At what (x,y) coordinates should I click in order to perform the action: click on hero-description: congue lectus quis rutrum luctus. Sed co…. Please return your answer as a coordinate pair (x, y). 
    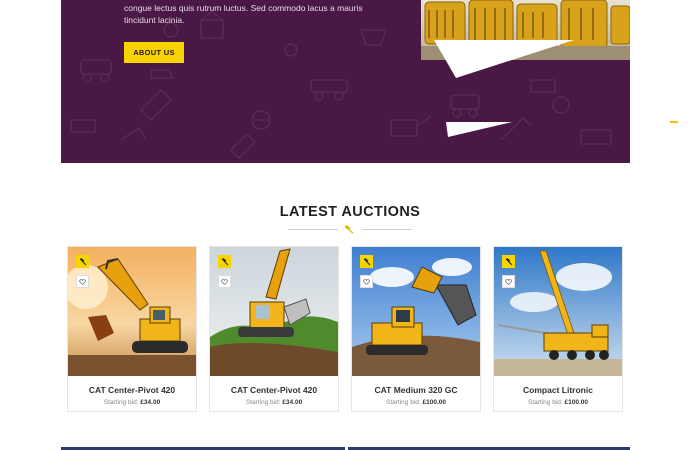
    Looking at the image, I should click on (249, 14).